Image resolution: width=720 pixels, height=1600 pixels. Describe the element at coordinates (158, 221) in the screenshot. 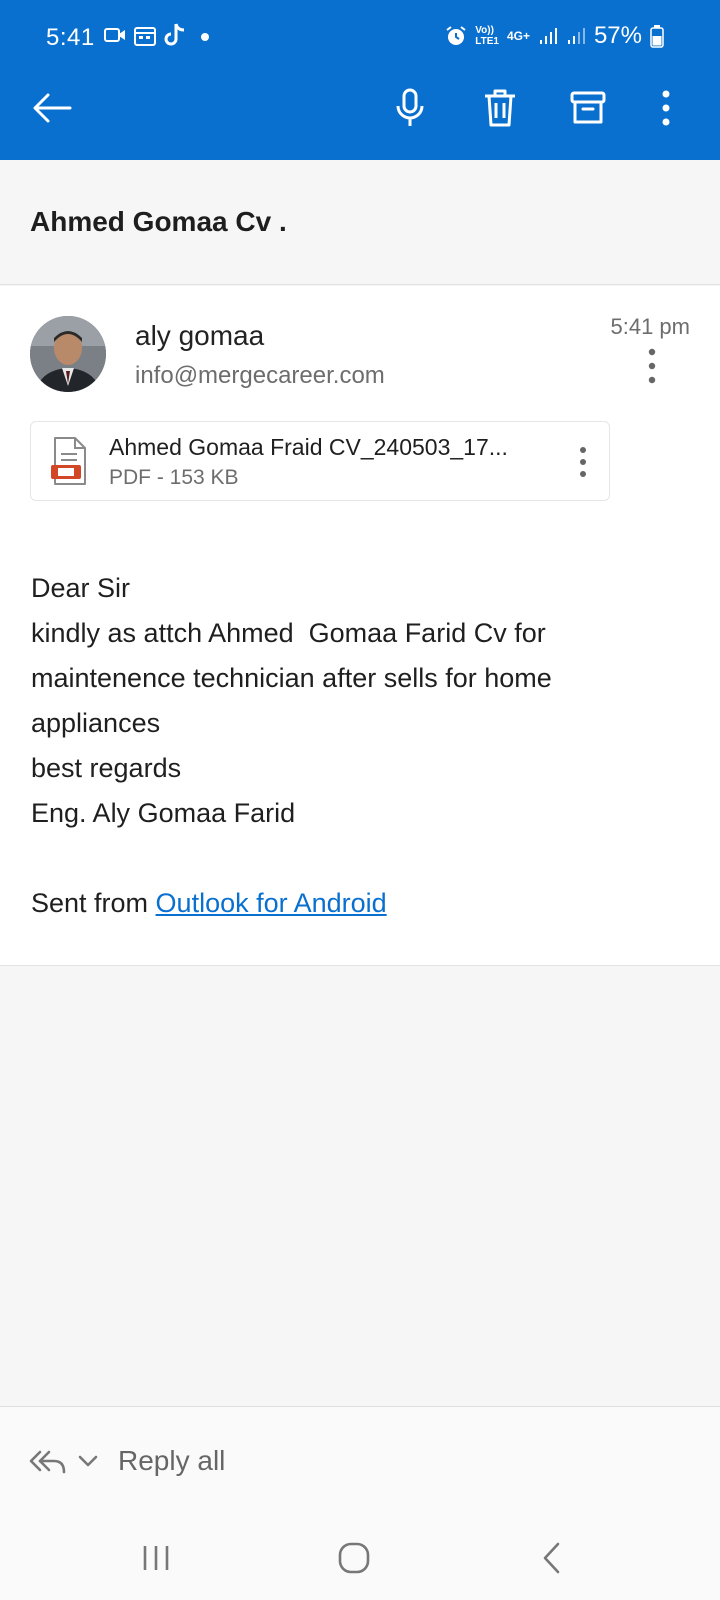

I see `email-subject: Ahmed Gomaa Cv .` at that location.